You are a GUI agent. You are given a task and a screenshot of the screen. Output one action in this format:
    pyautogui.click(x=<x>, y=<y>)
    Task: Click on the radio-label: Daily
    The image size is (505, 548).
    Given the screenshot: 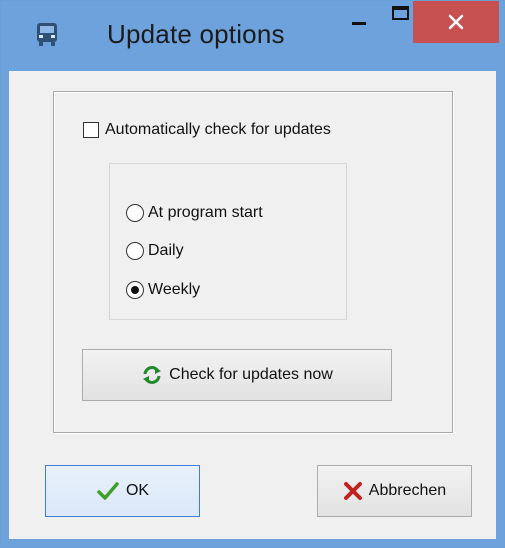 What is the action you would take?
    pyautogui.click(x=166, y=250)
    